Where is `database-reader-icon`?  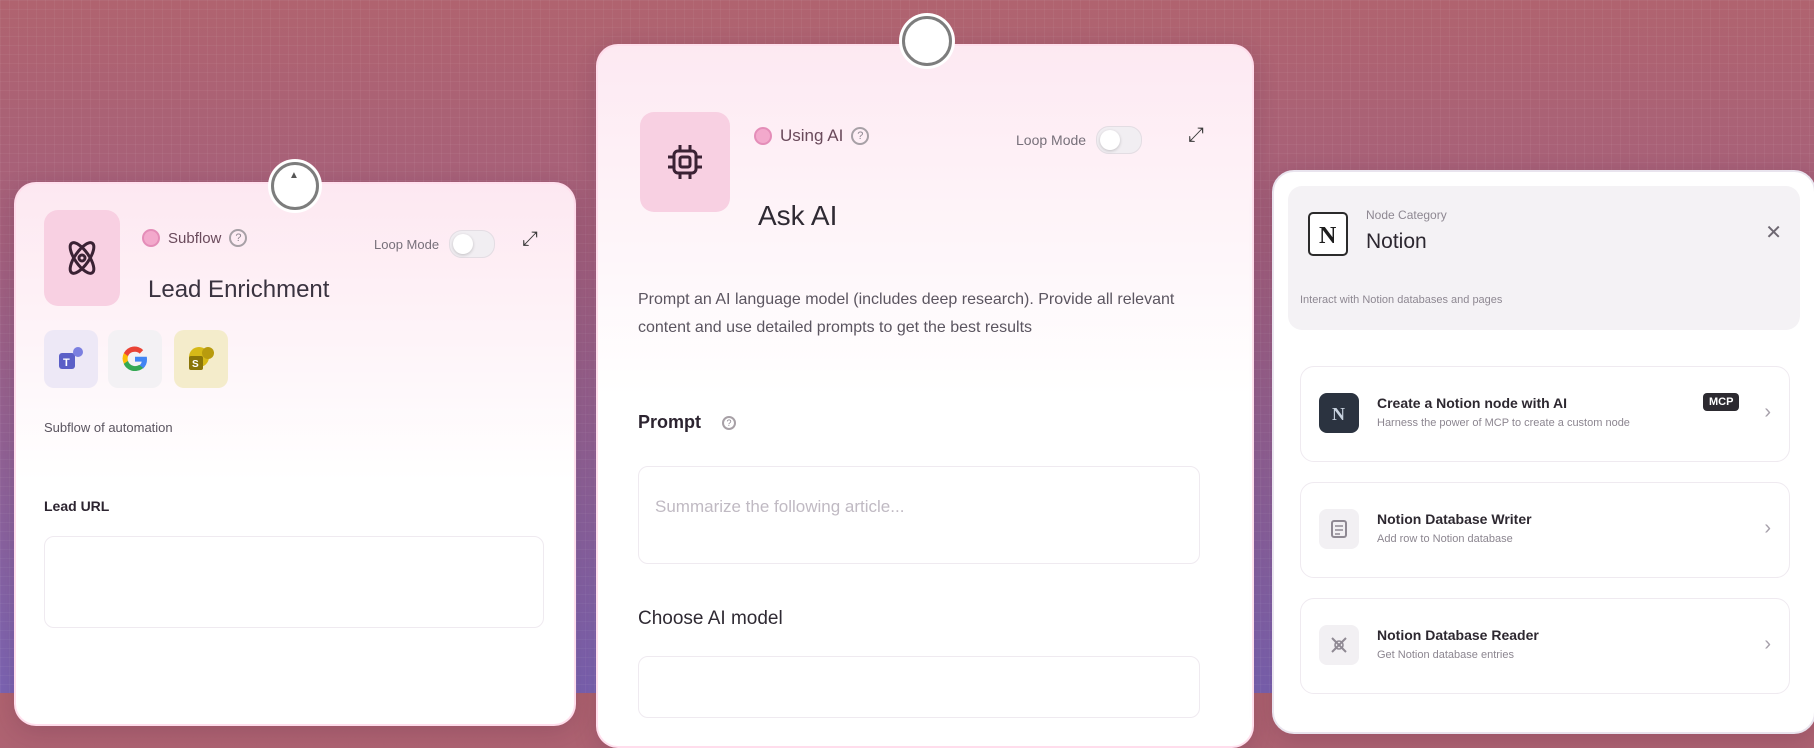
database-reader-icon is located at coordinates (1339, 645).